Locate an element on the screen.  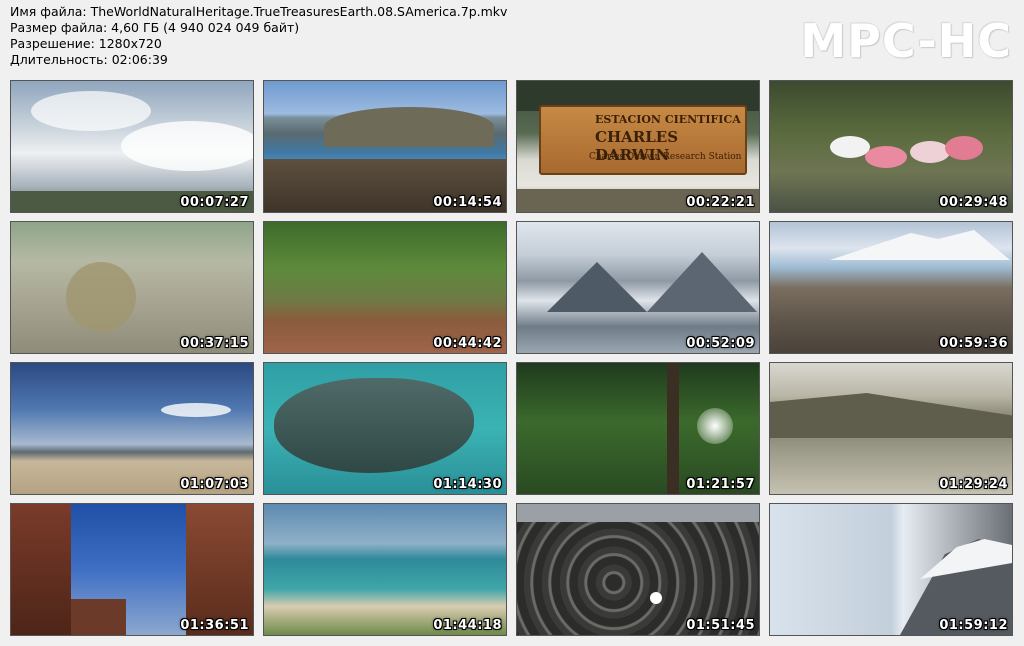
thumbnail-forest-sunlight: 01:21:57 is located at coordinates (638, 428).